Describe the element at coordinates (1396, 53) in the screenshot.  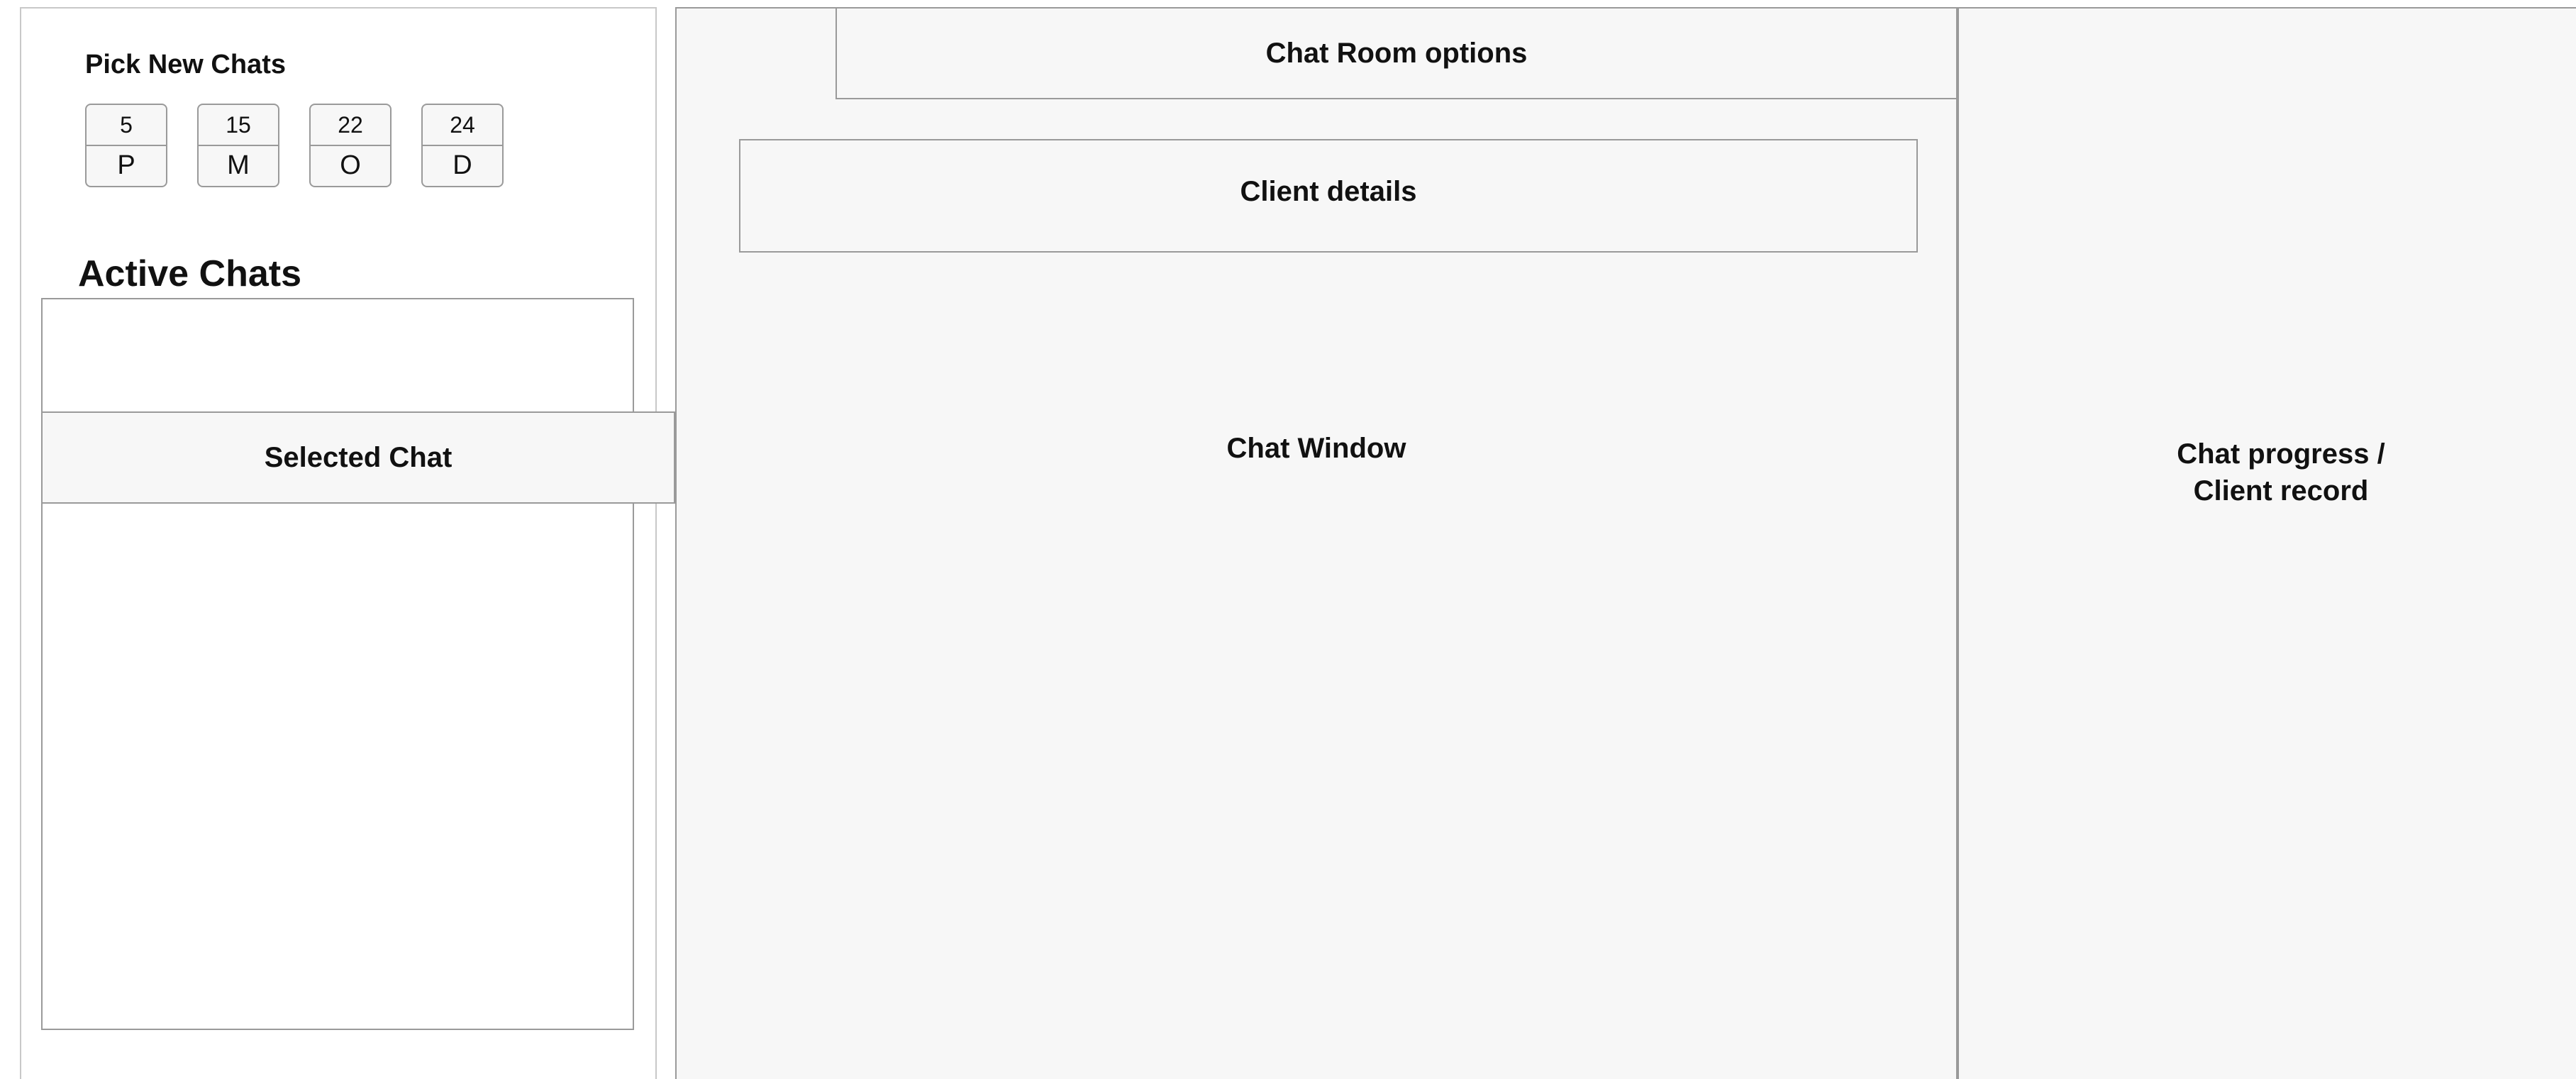
I see `chat-room-options: Chat Room options` at that location.